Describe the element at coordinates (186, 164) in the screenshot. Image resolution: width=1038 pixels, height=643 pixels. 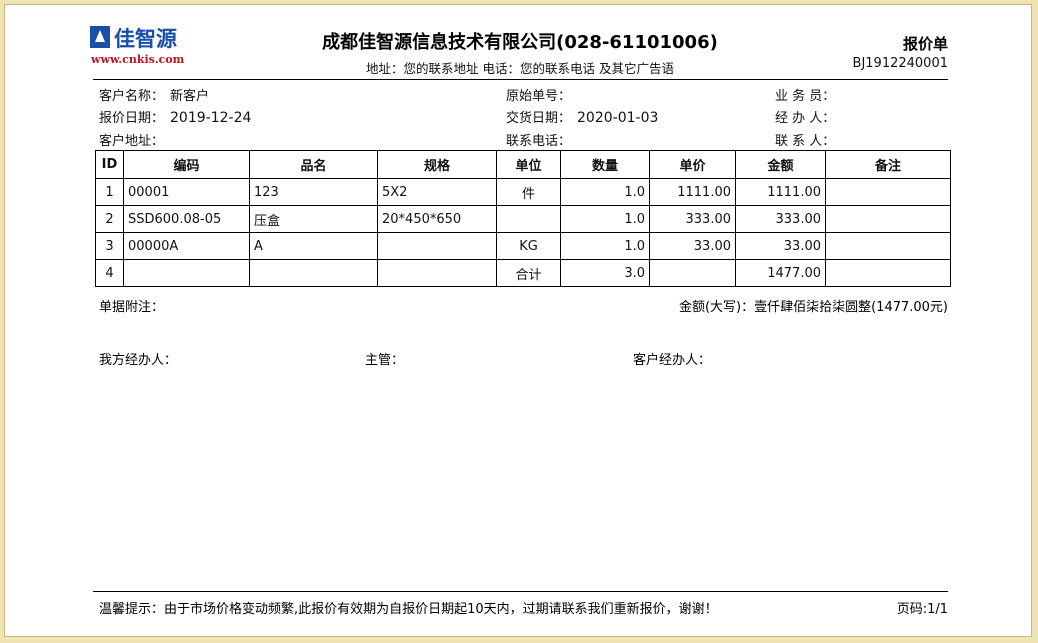
I see `col-header-code: 编码` at that location.